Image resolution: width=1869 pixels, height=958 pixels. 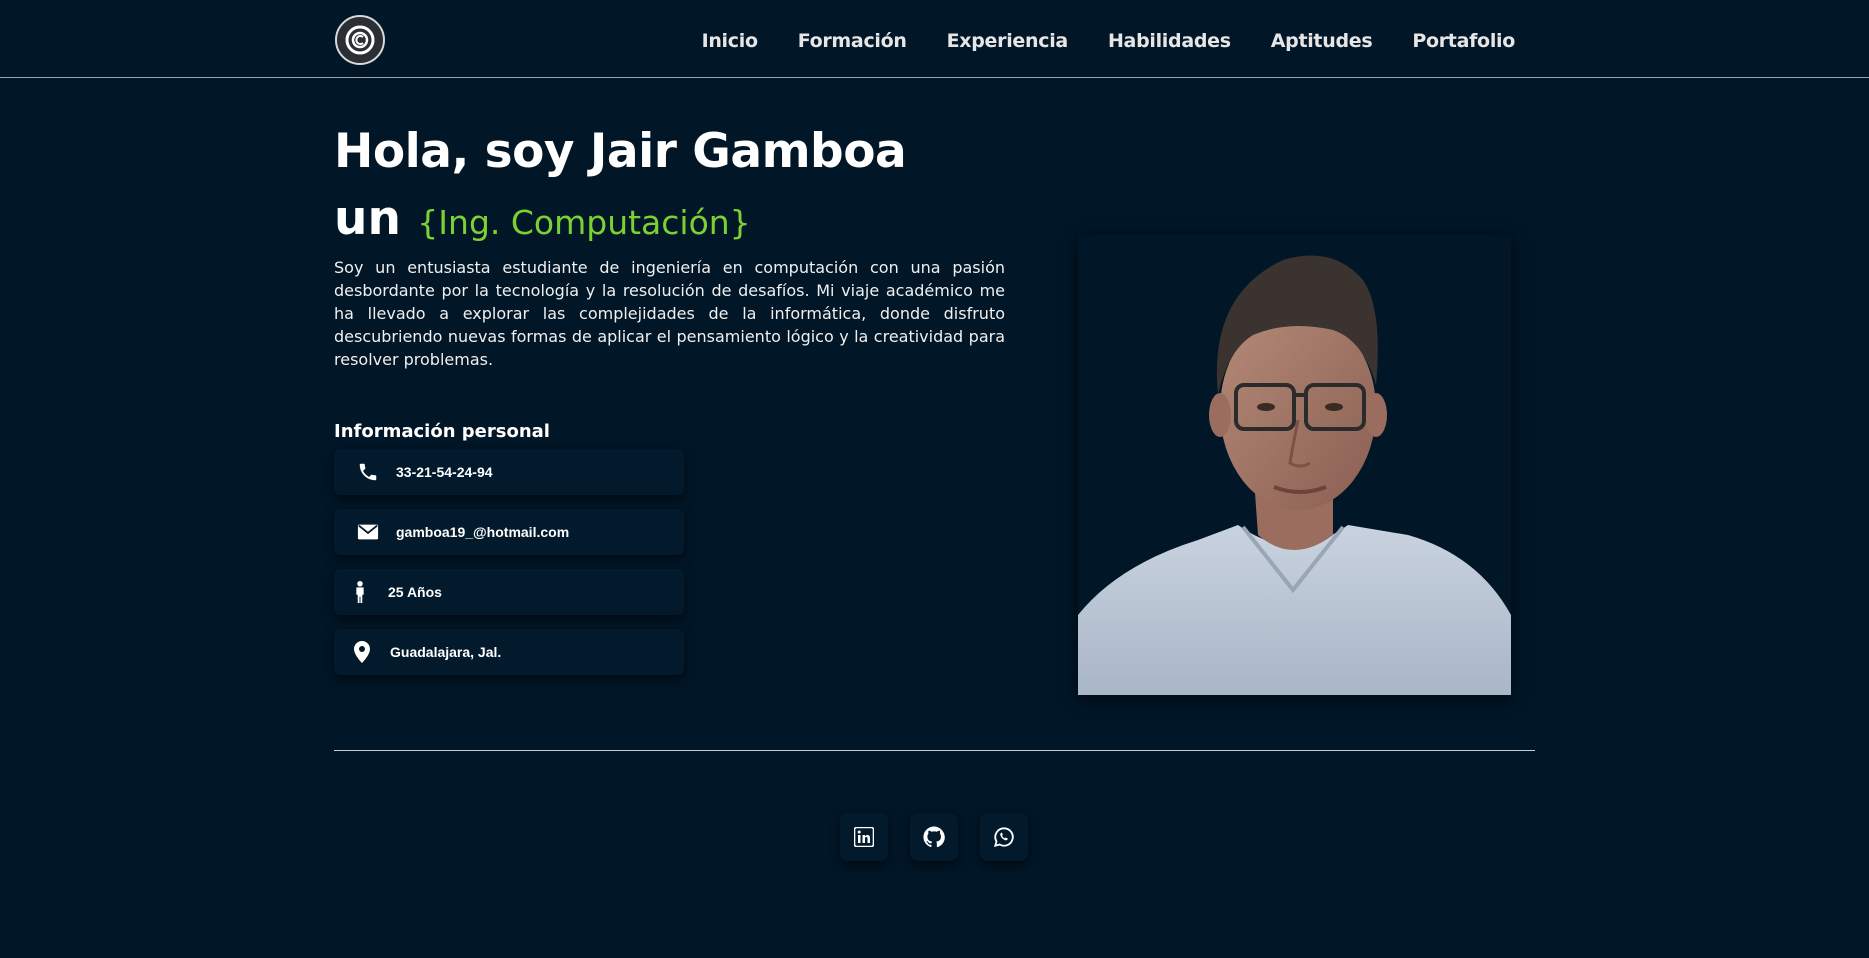 What do you see at coordinates (368, 532) in the screenshot?
I see `envelope-icon` at bounding box center [368, 532].